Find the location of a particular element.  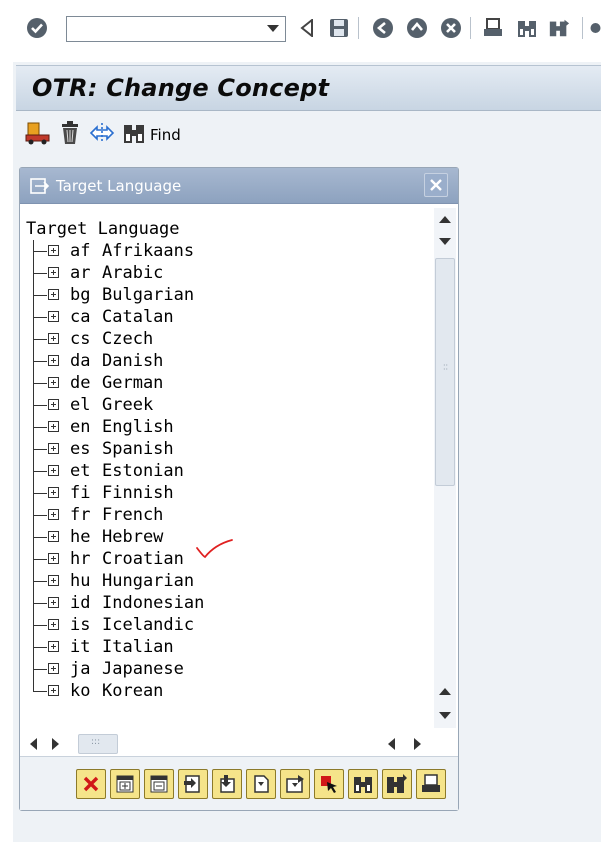

scroll-page-right-icon is located at coordinates (418, 744).